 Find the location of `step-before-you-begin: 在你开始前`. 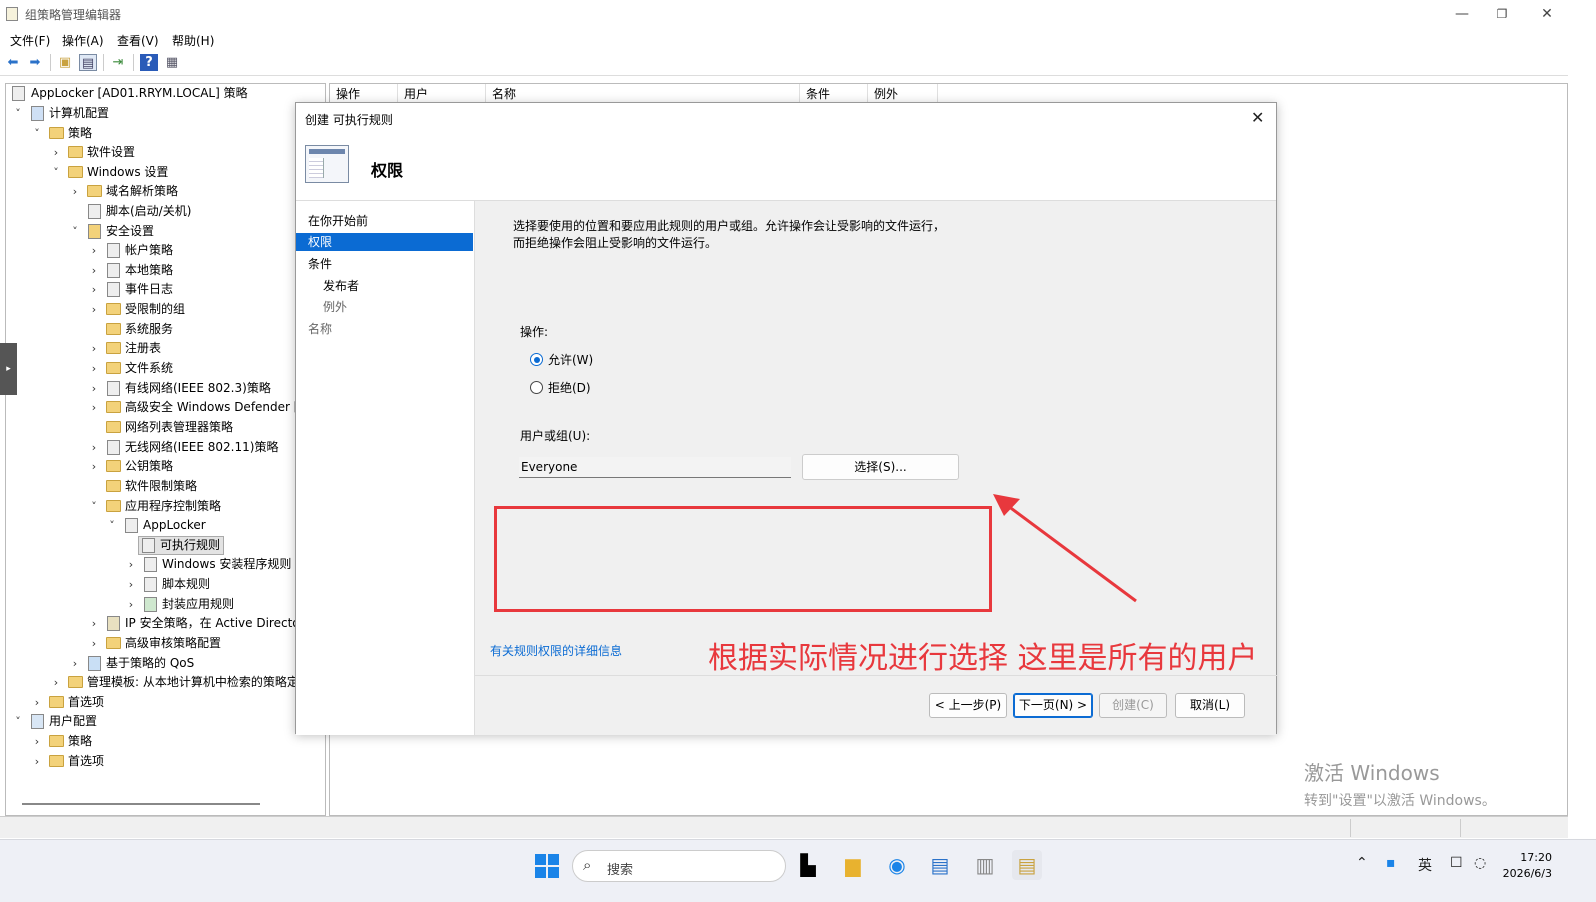

step-before-you-begin: 在你开始前 is located at coordinates (384, 221).